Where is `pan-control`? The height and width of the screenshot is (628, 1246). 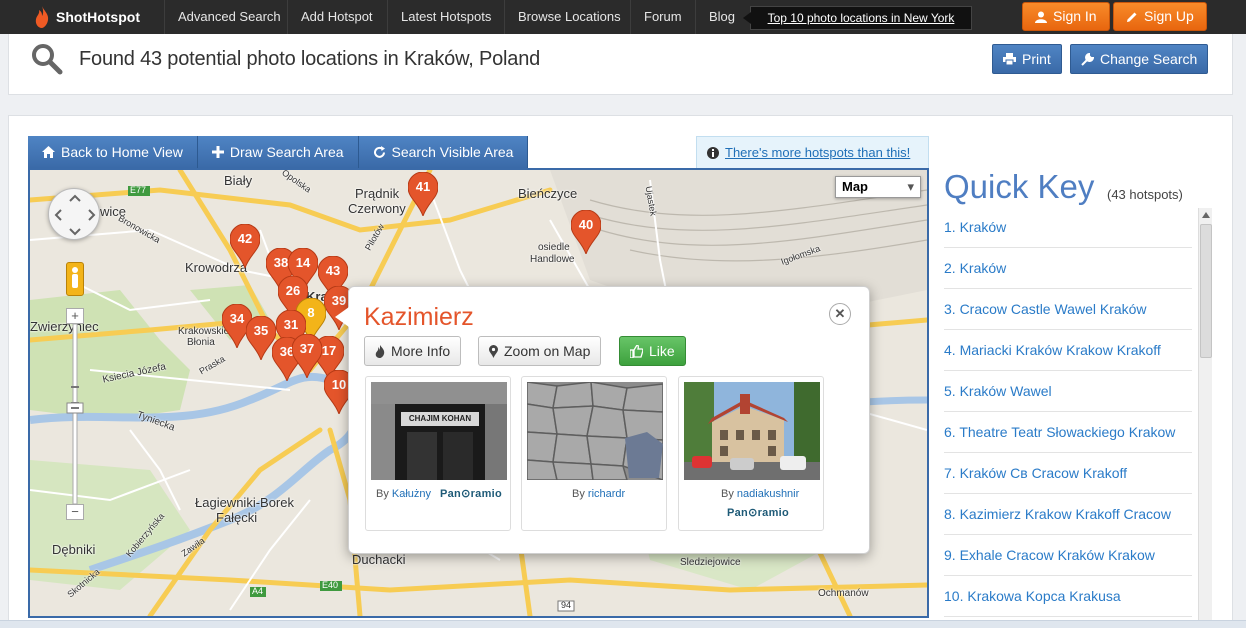 pan-control is located at coordinates (74, 214).